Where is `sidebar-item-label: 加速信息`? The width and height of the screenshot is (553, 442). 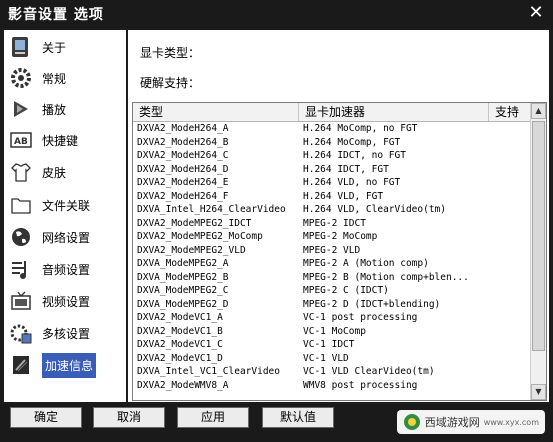 sidebar-item-label: 加速信息 is located at coordinates (69, 365).